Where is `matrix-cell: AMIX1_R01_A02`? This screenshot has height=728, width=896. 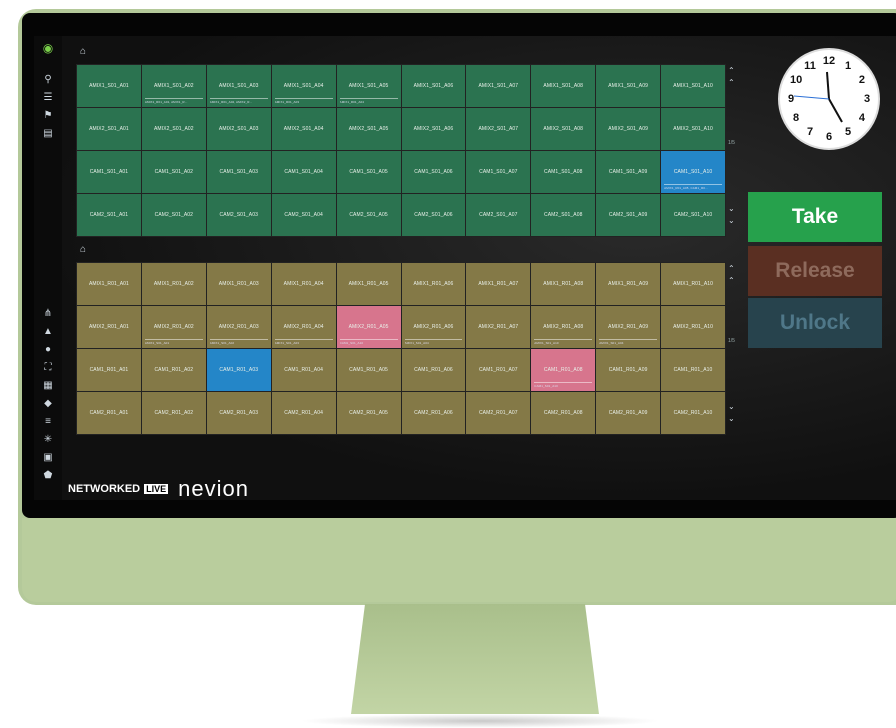
matrix-cell: AMIX1_R01_A02 is located at coordinates (173, 284).